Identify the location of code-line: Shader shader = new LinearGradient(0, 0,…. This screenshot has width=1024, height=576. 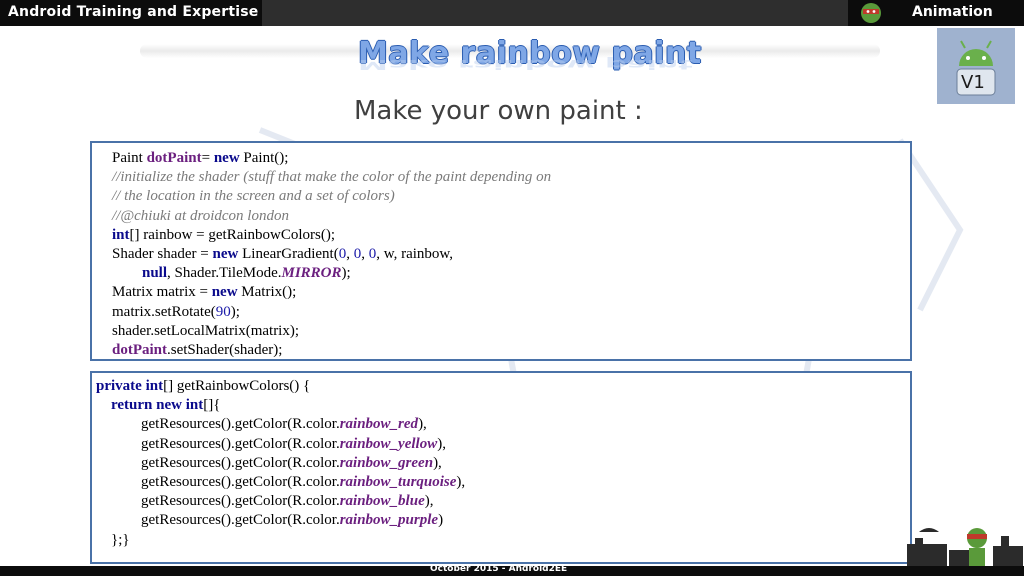
(331, 254).